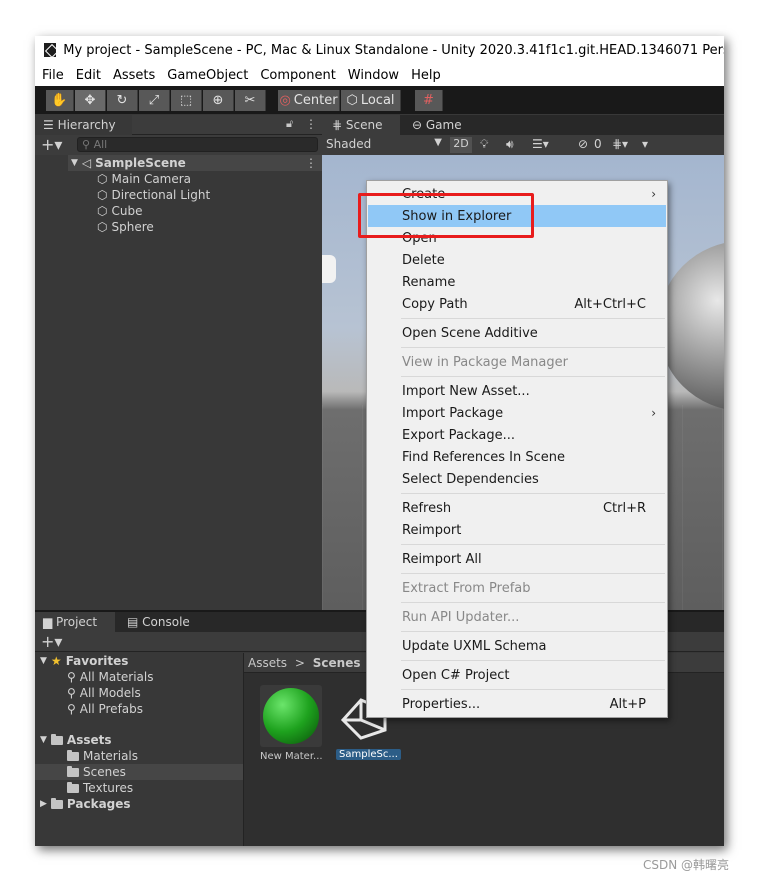 This screenshot has height=882, width=759. I want to click on local-icon: ⬡, so click(352, 100).